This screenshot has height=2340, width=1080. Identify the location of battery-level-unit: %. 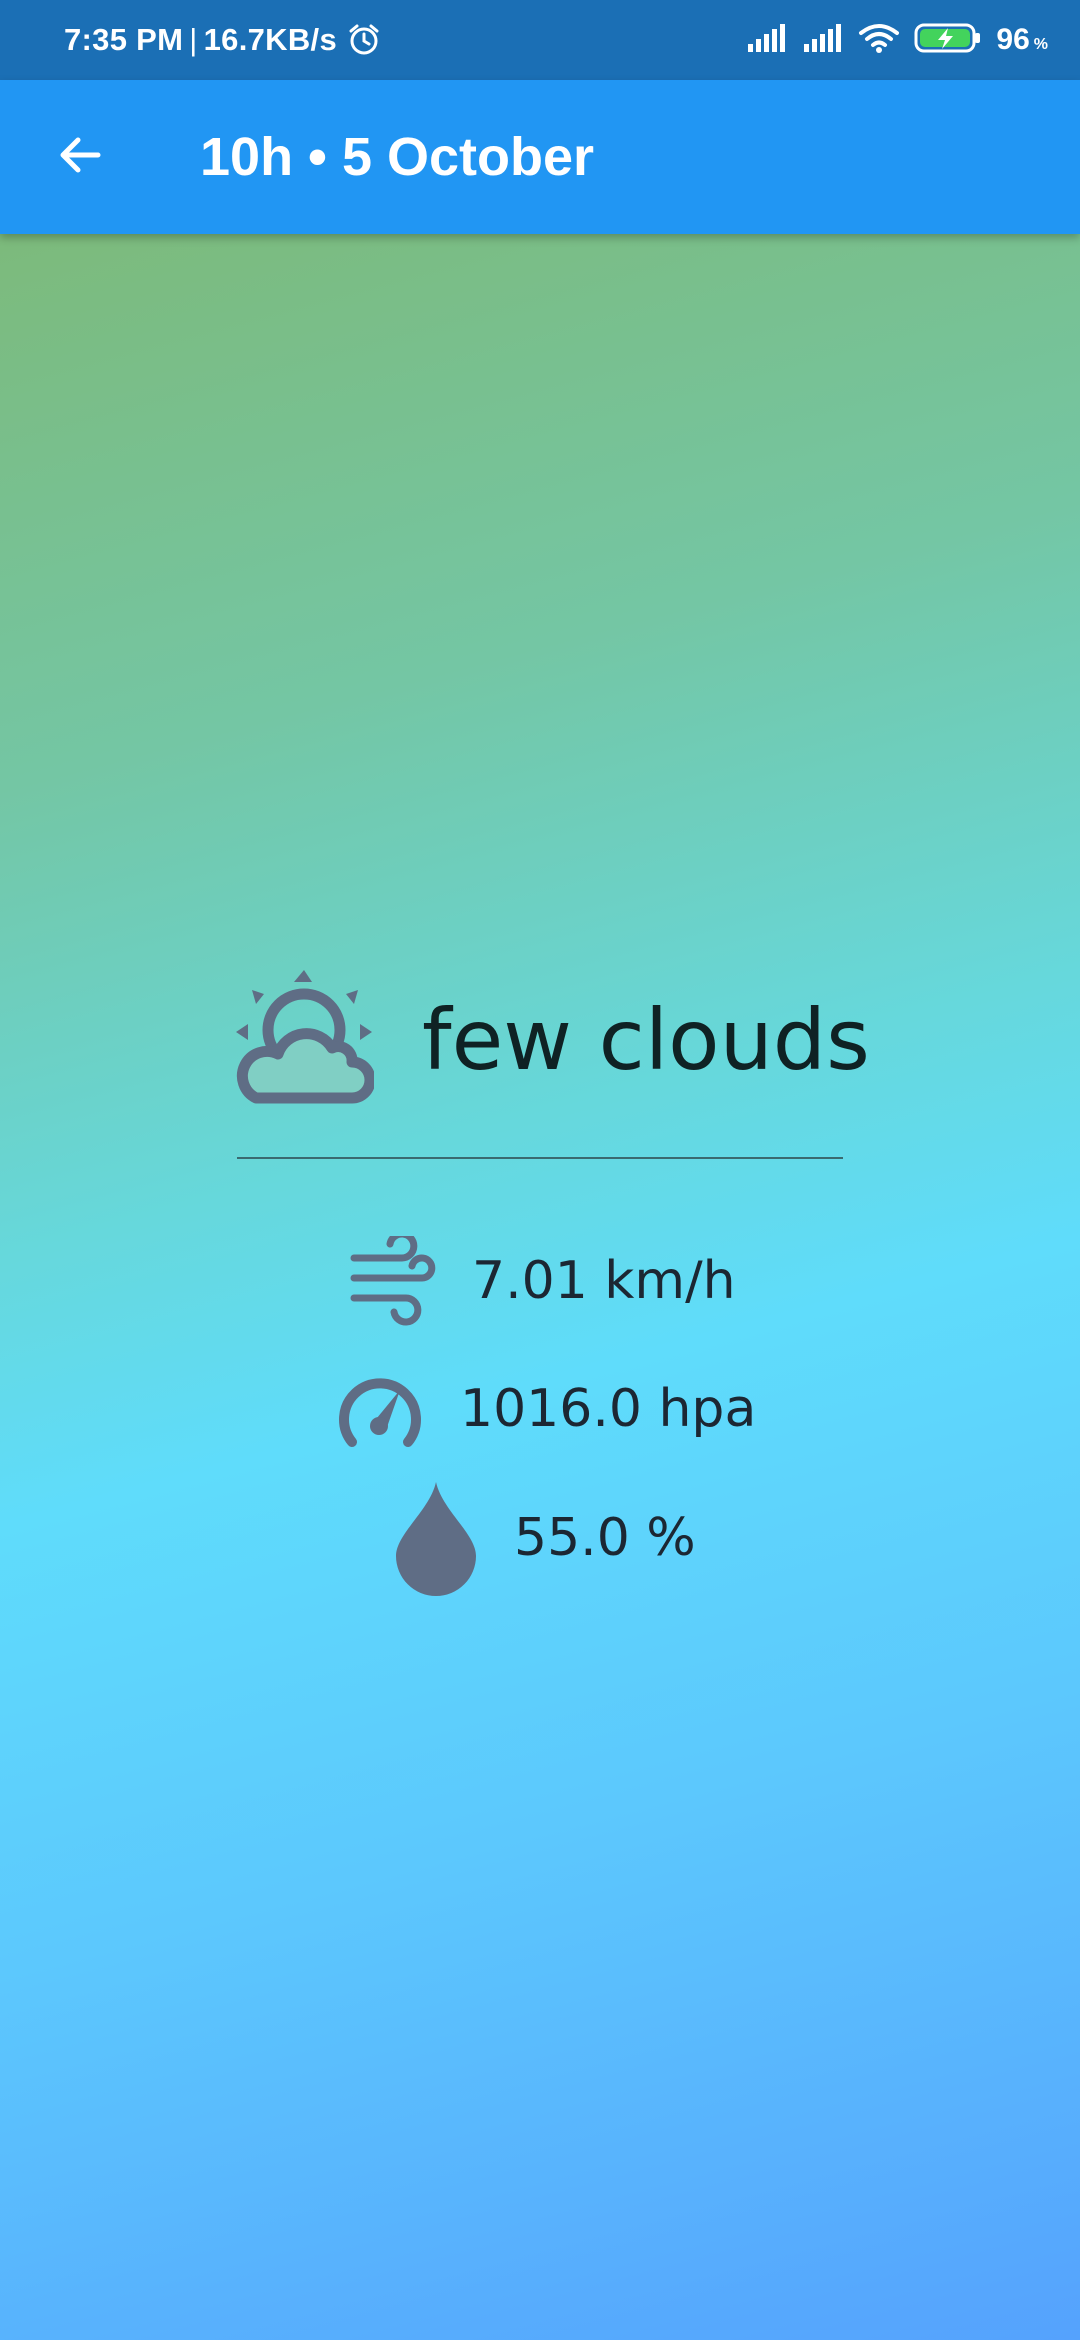
(1040, 44).